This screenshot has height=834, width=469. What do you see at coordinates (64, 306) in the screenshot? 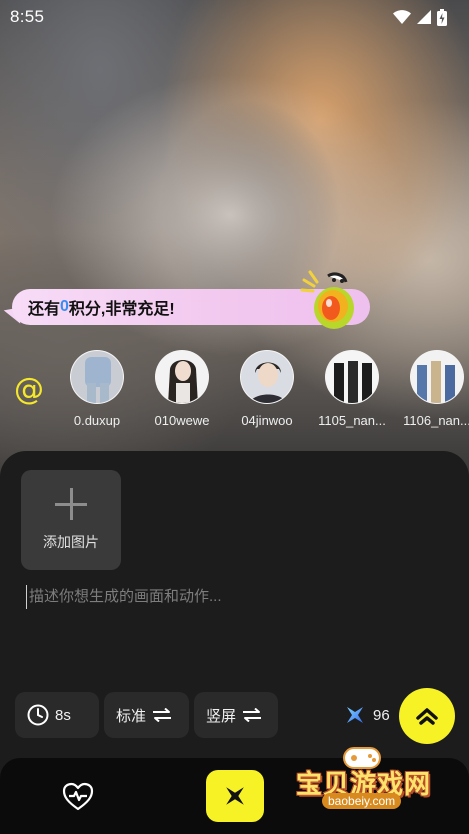
I see `banner-points: 0` at bounding box center [64, 306].